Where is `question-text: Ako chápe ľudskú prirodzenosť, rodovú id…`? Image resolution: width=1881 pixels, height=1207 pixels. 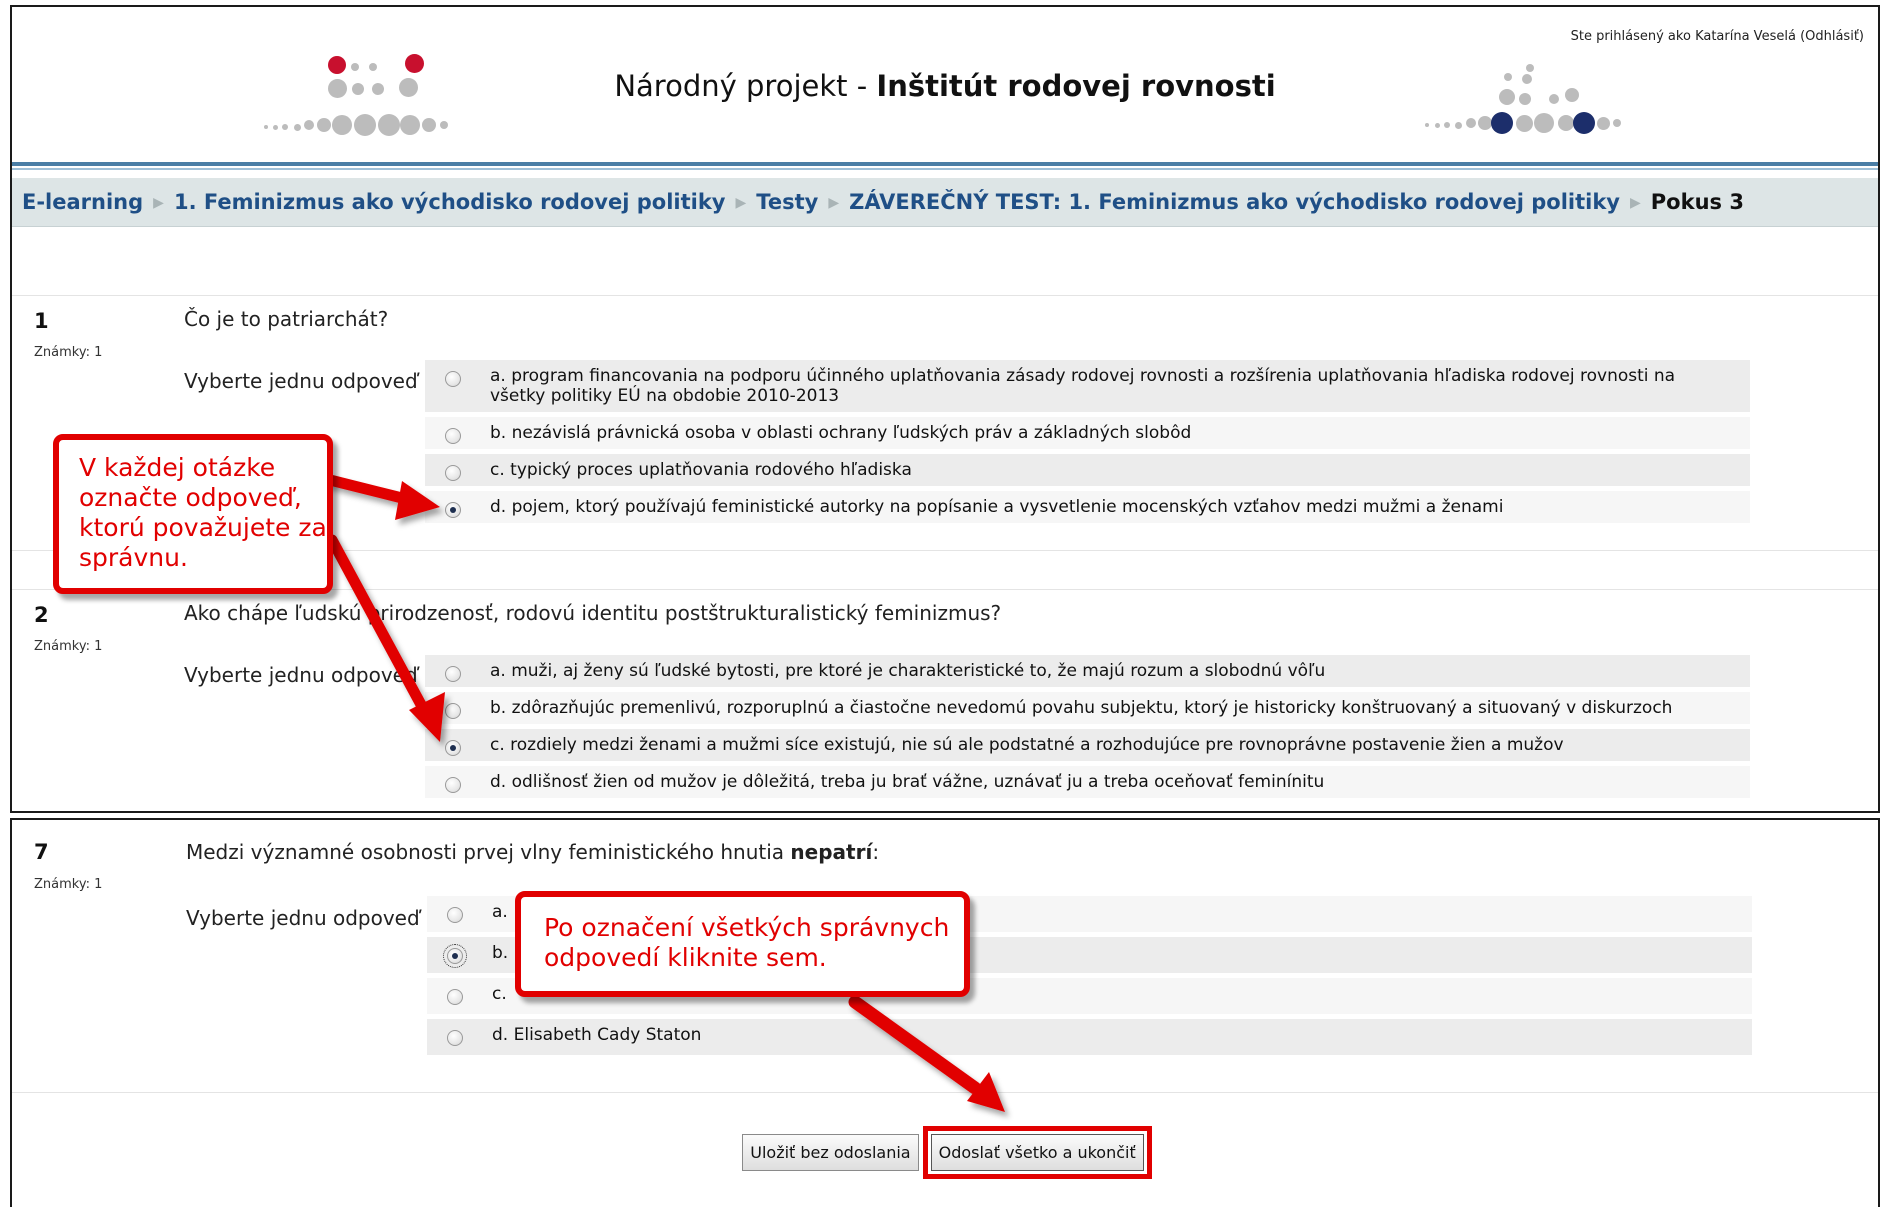
question-text: Ako chápe ľudskú prirodzenosť, rodovú id… is located at coordinates (593, 613).